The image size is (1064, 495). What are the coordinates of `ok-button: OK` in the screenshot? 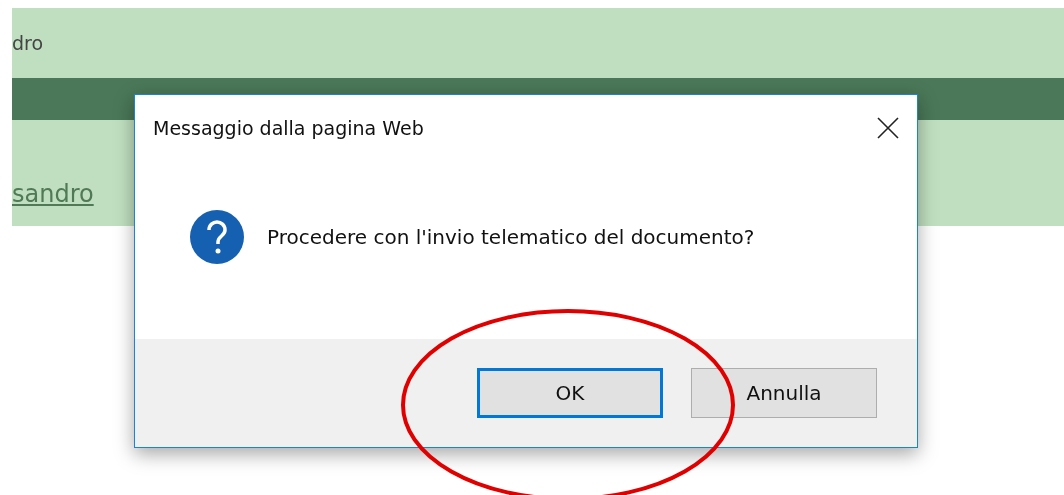 It's located at (570, 393).